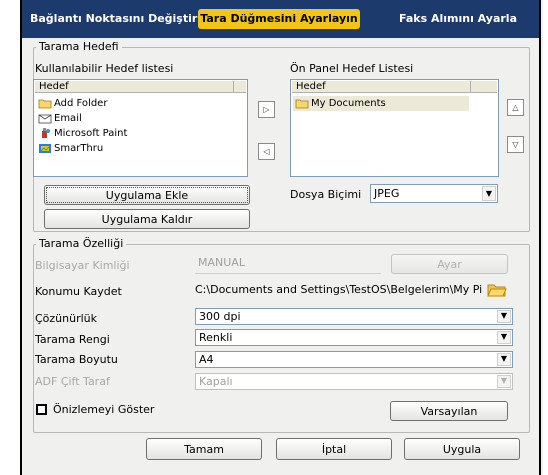 The width and height of the screenshot is (548, 475). What do you see at coordinates (221, 262) in the screenshot?
I see `computer-id-value: MANUAL` at bounding box center [221, 262].